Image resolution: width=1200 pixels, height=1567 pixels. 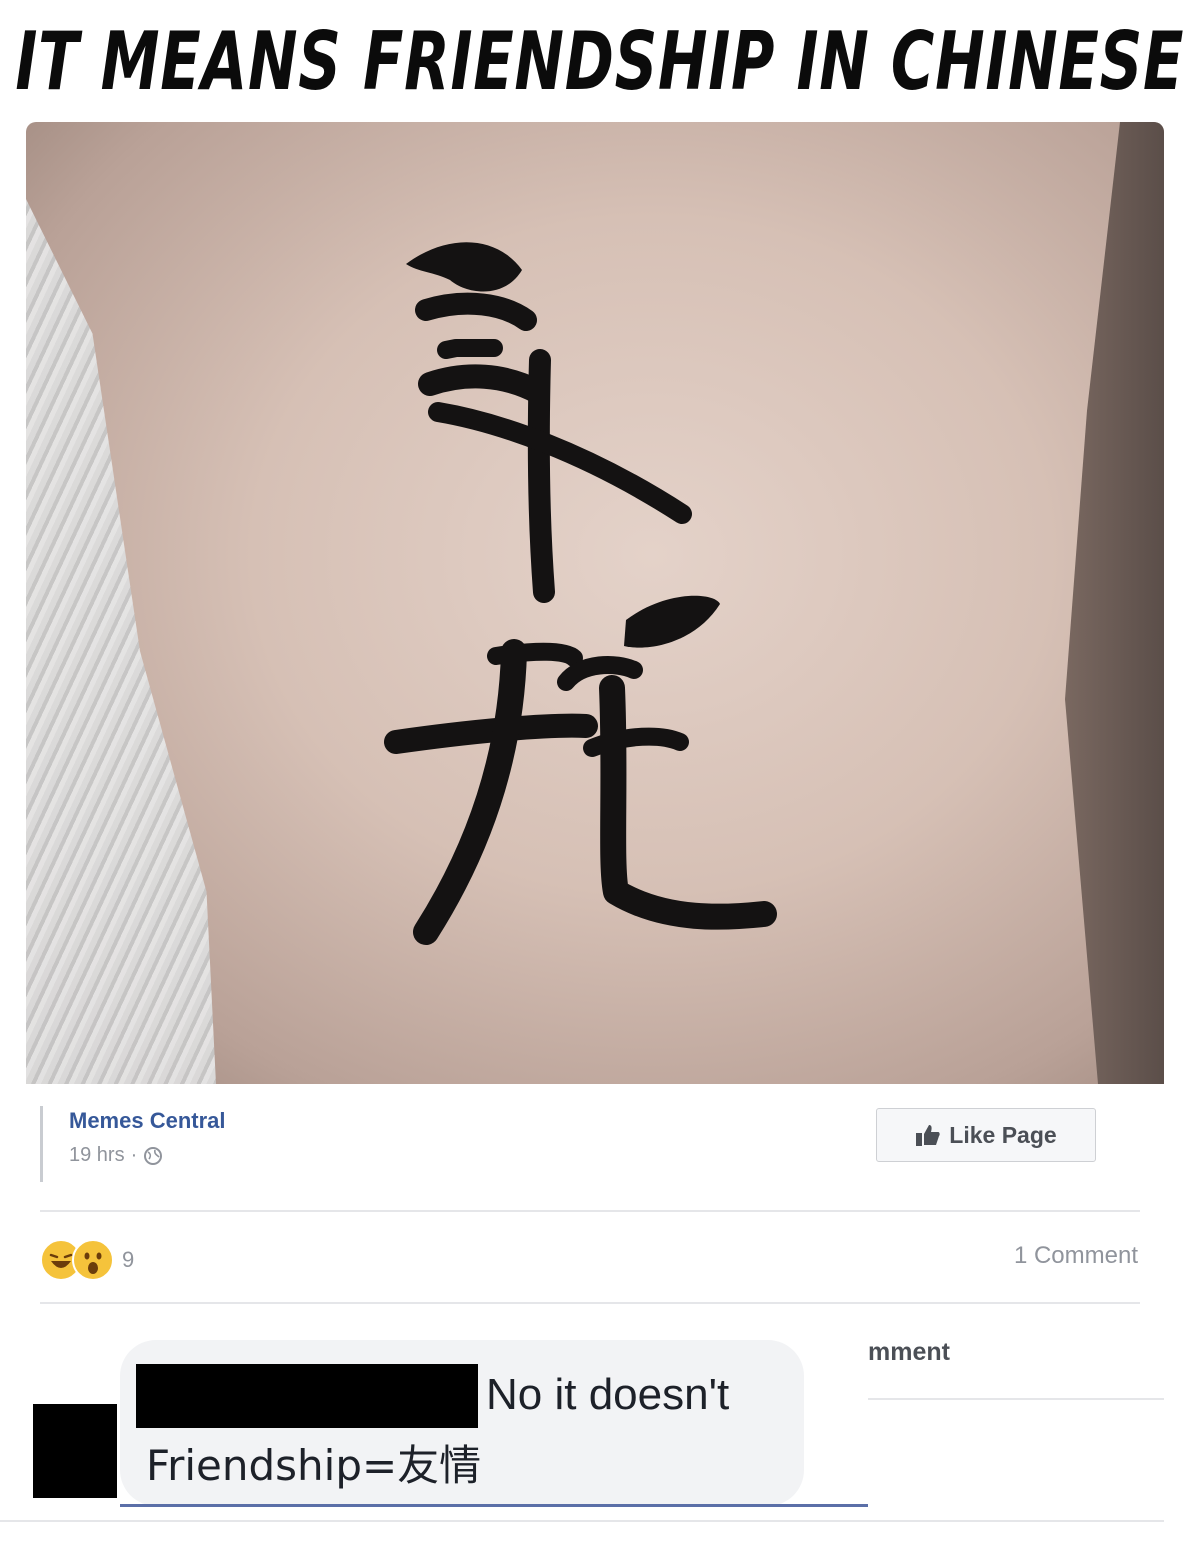 I want to click on meme-caption-text: IT MEANS FRIENDSHIP IN CHINESE, so click(x=600, y=61).